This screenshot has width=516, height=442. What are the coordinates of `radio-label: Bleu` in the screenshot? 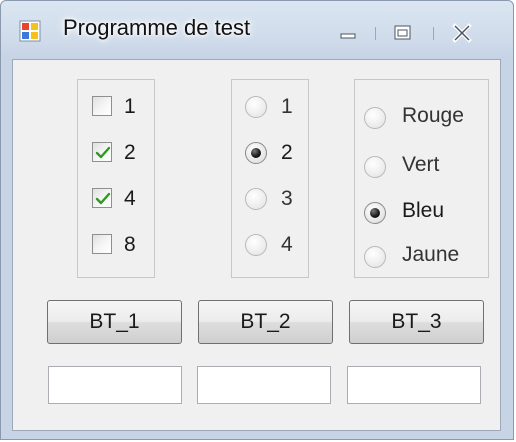 It's located at (423, 210).